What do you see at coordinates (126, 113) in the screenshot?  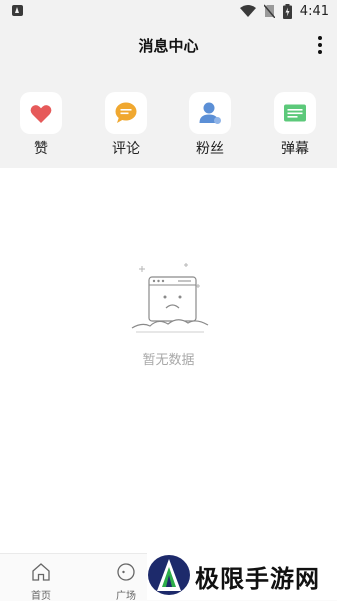 I see `comment-bubble-icon` at bounding box center [126, 113].